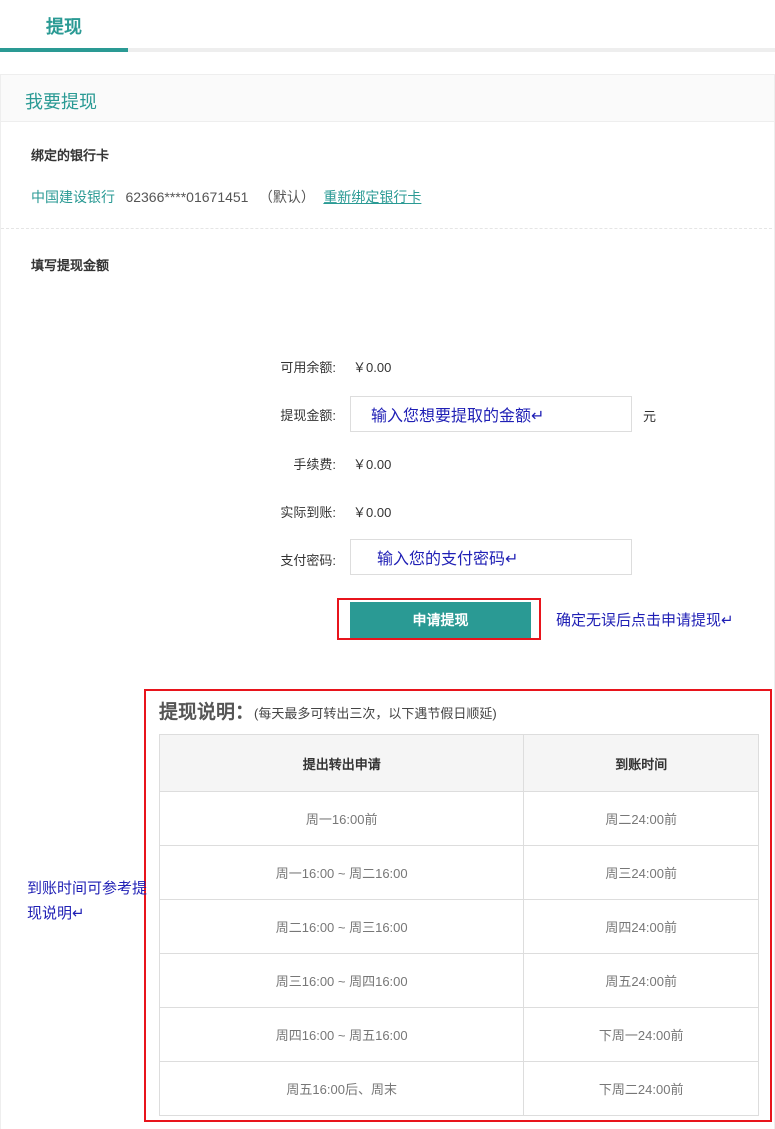  Describe the element at coordinates (372, 464) in the screenshot. I see `fee-value: ￥0.00` at that location.